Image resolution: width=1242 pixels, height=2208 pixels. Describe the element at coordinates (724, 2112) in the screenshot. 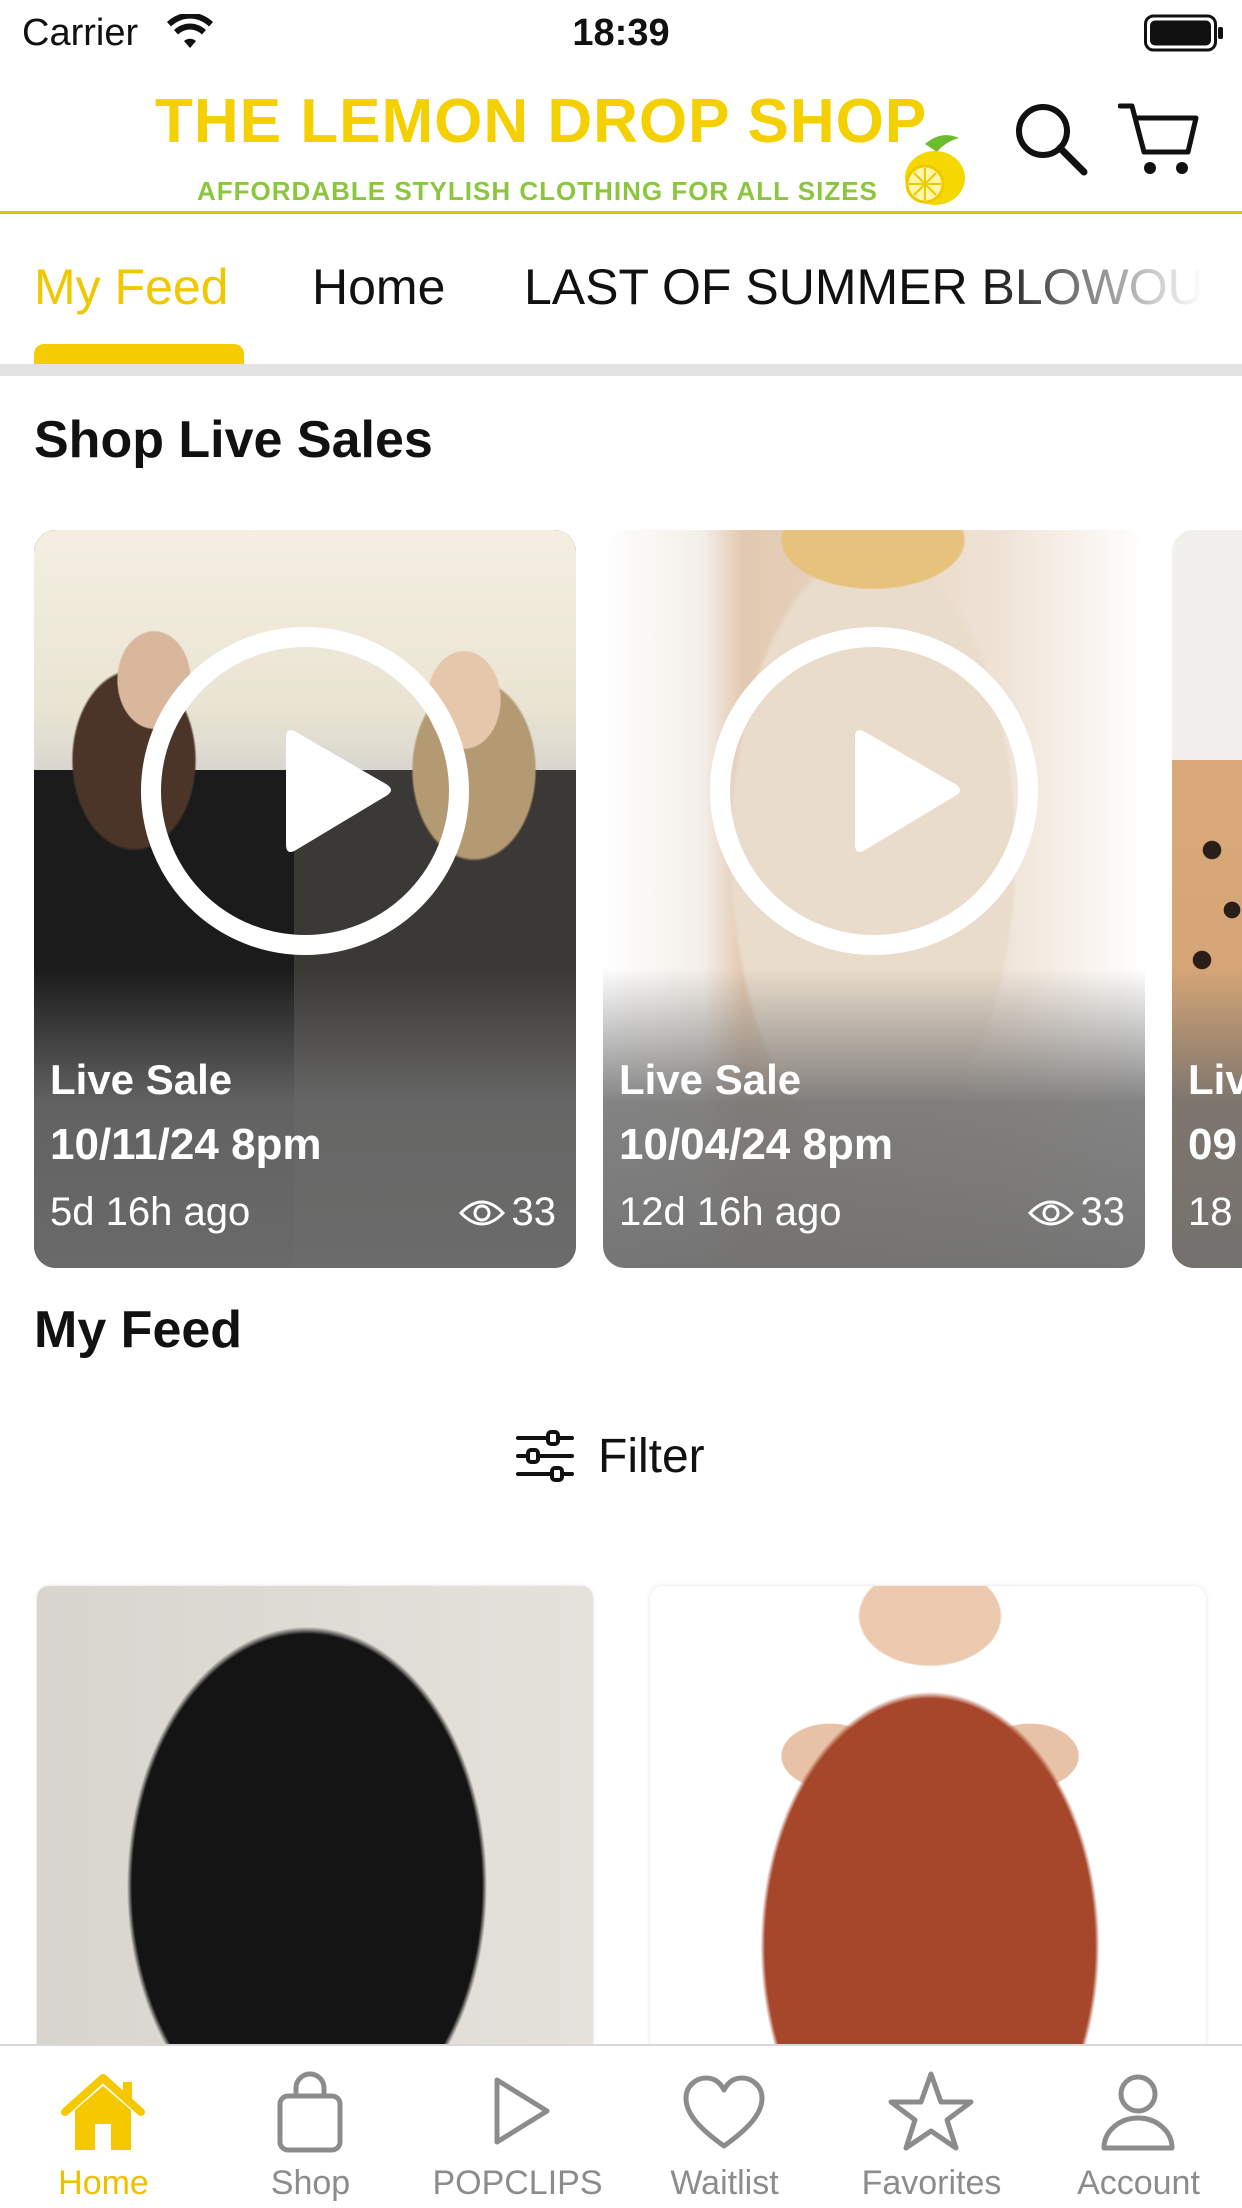

I see `heart-icon` at that location.